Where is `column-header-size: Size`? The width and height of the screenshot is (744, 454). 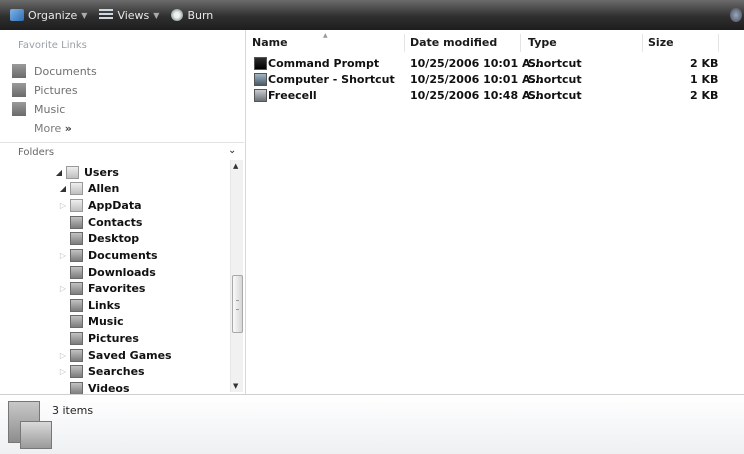 column-header-size: Size is located at coordinates (661, 42).